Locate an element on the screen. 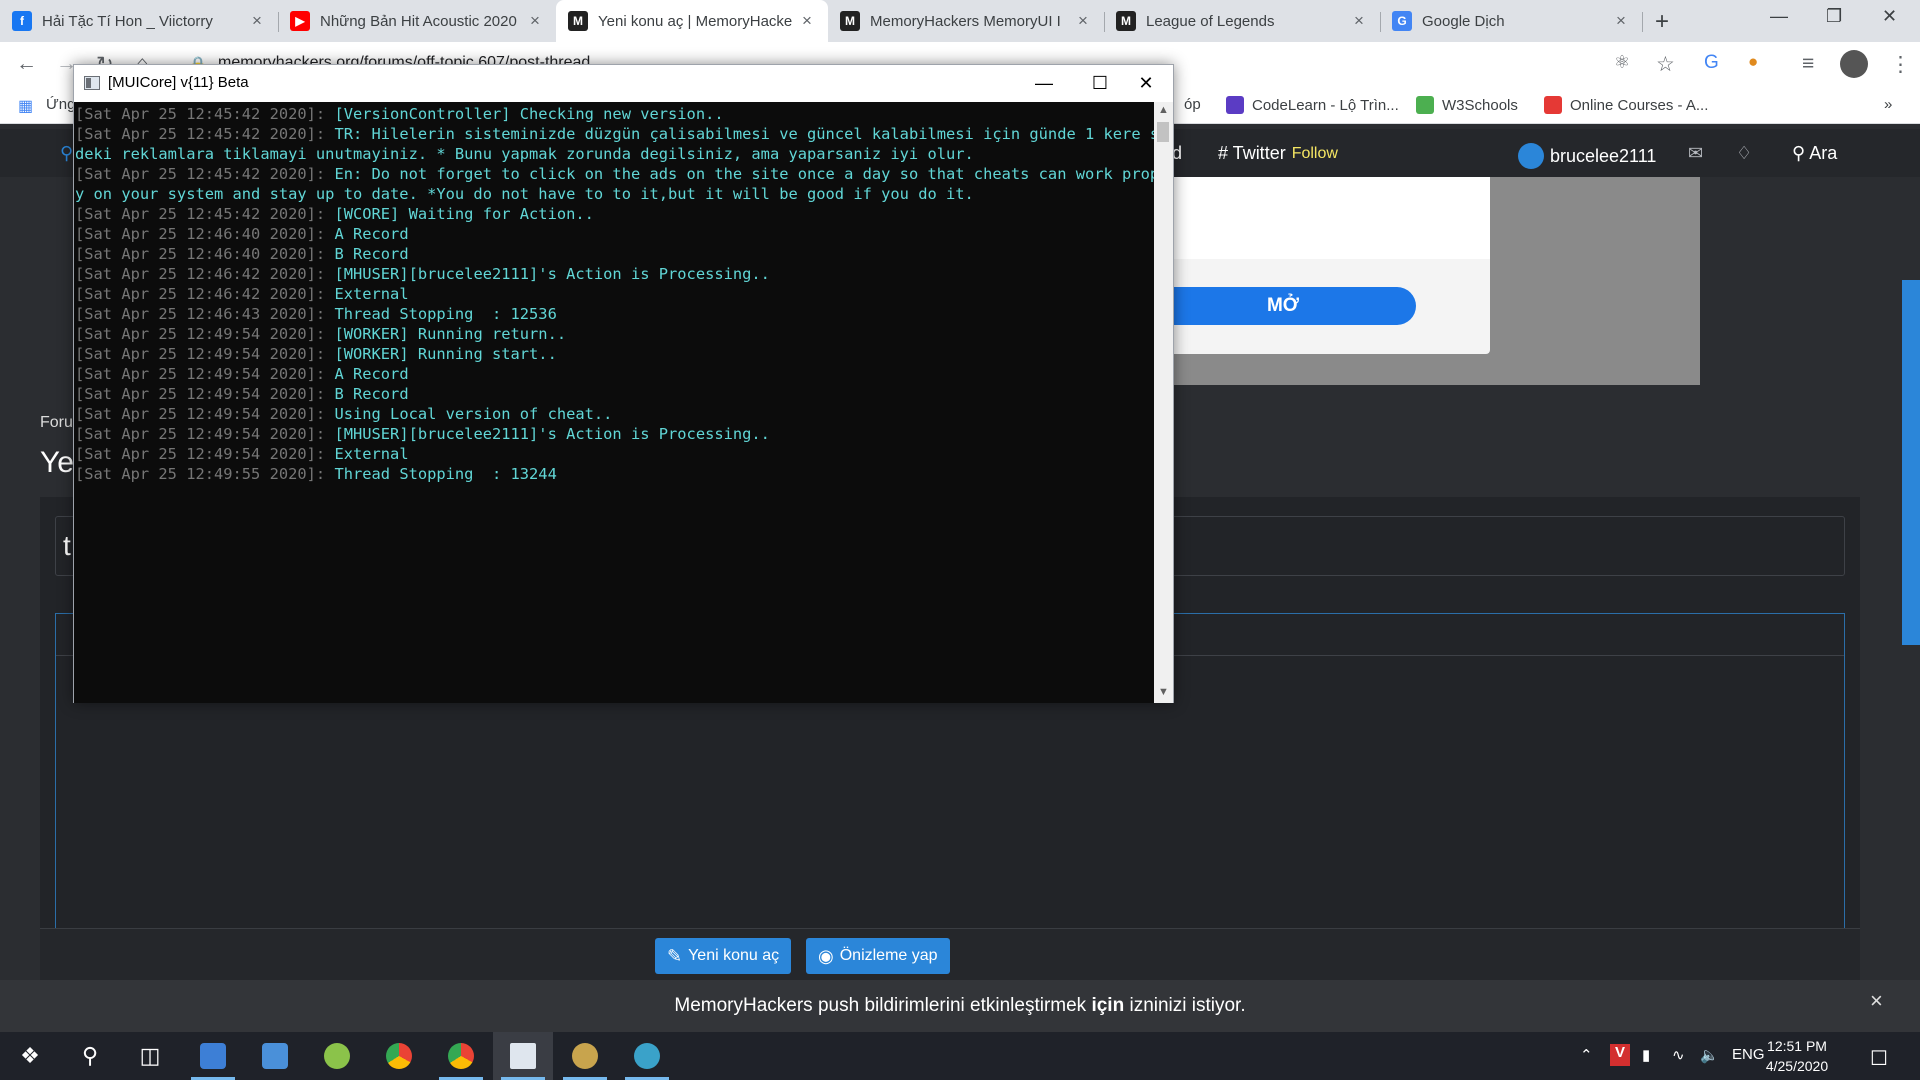 The width and height of the screenshot is (1920, 1080). notifications-bell-icon: ♢ is located at coordinates (1744, 153).